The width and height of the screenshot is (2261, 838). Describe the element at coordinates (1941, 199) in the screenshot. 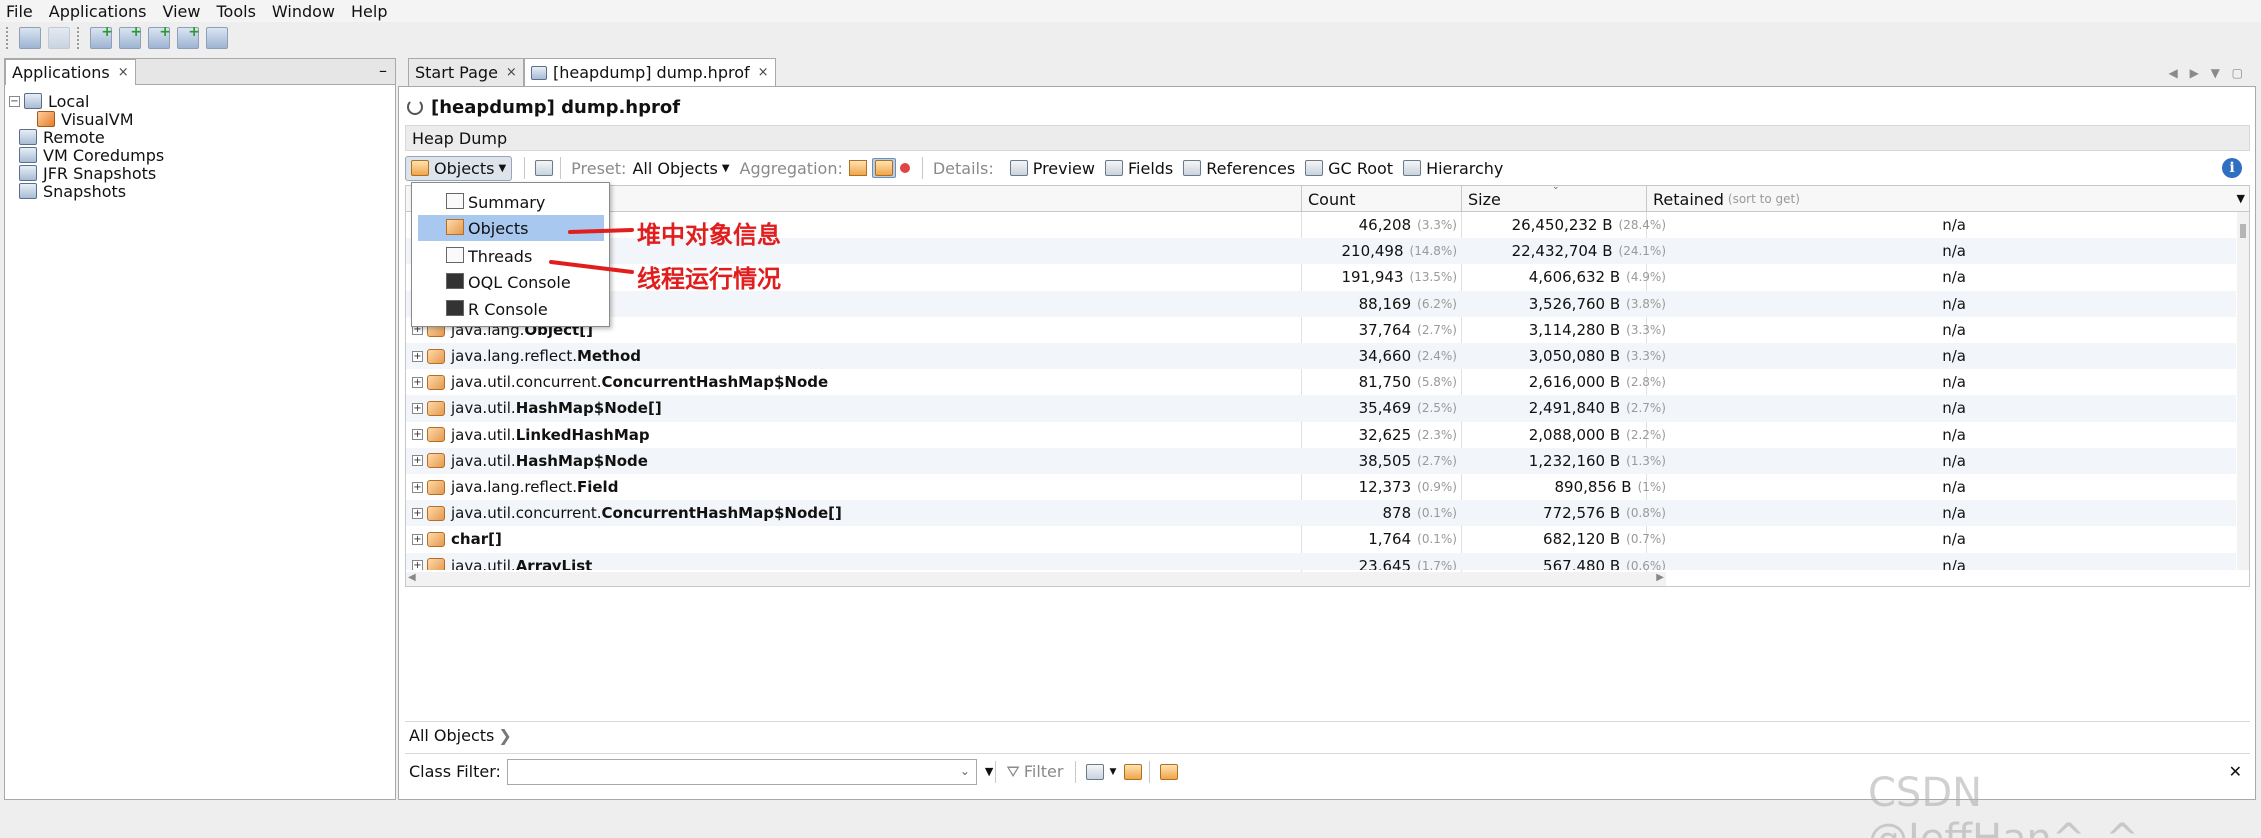

I see `column-header-retained: Retained (sort to get)` at that location.